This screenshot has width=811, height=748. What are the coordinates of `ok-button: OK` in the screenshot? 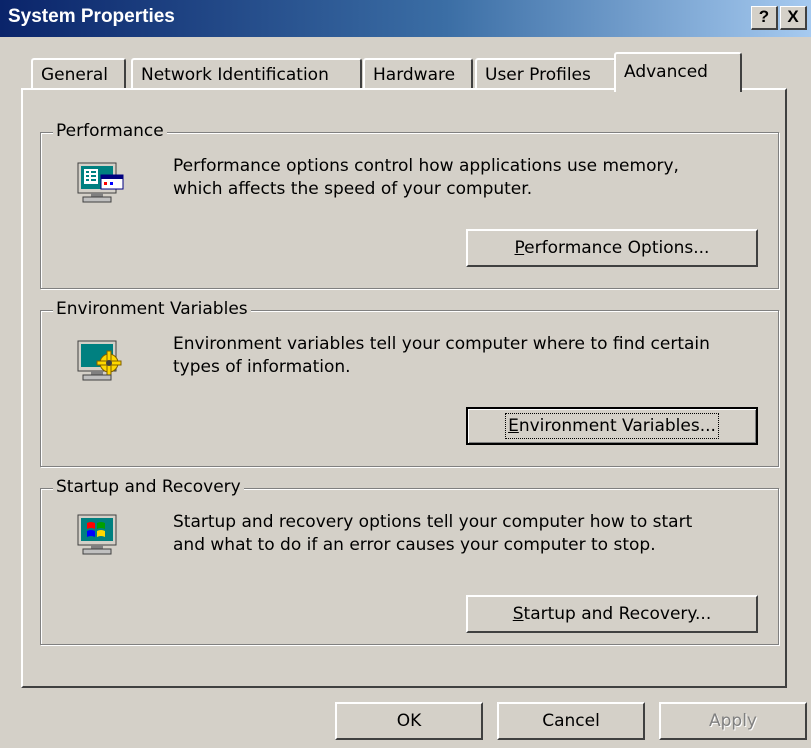 It's located at (409, 721).